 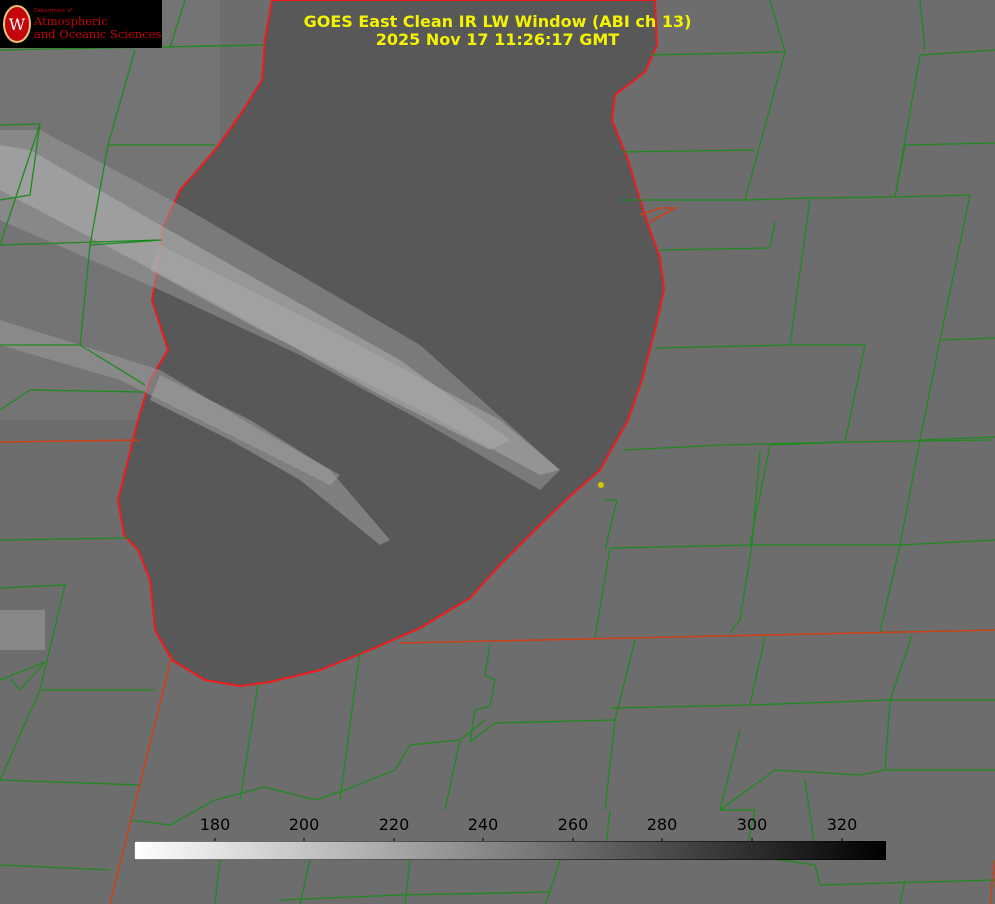 What do you see at coordinates (215, 824) in the screenshot?
I see `colorbar-tick-label: 180` at bounding box center [215, 824].